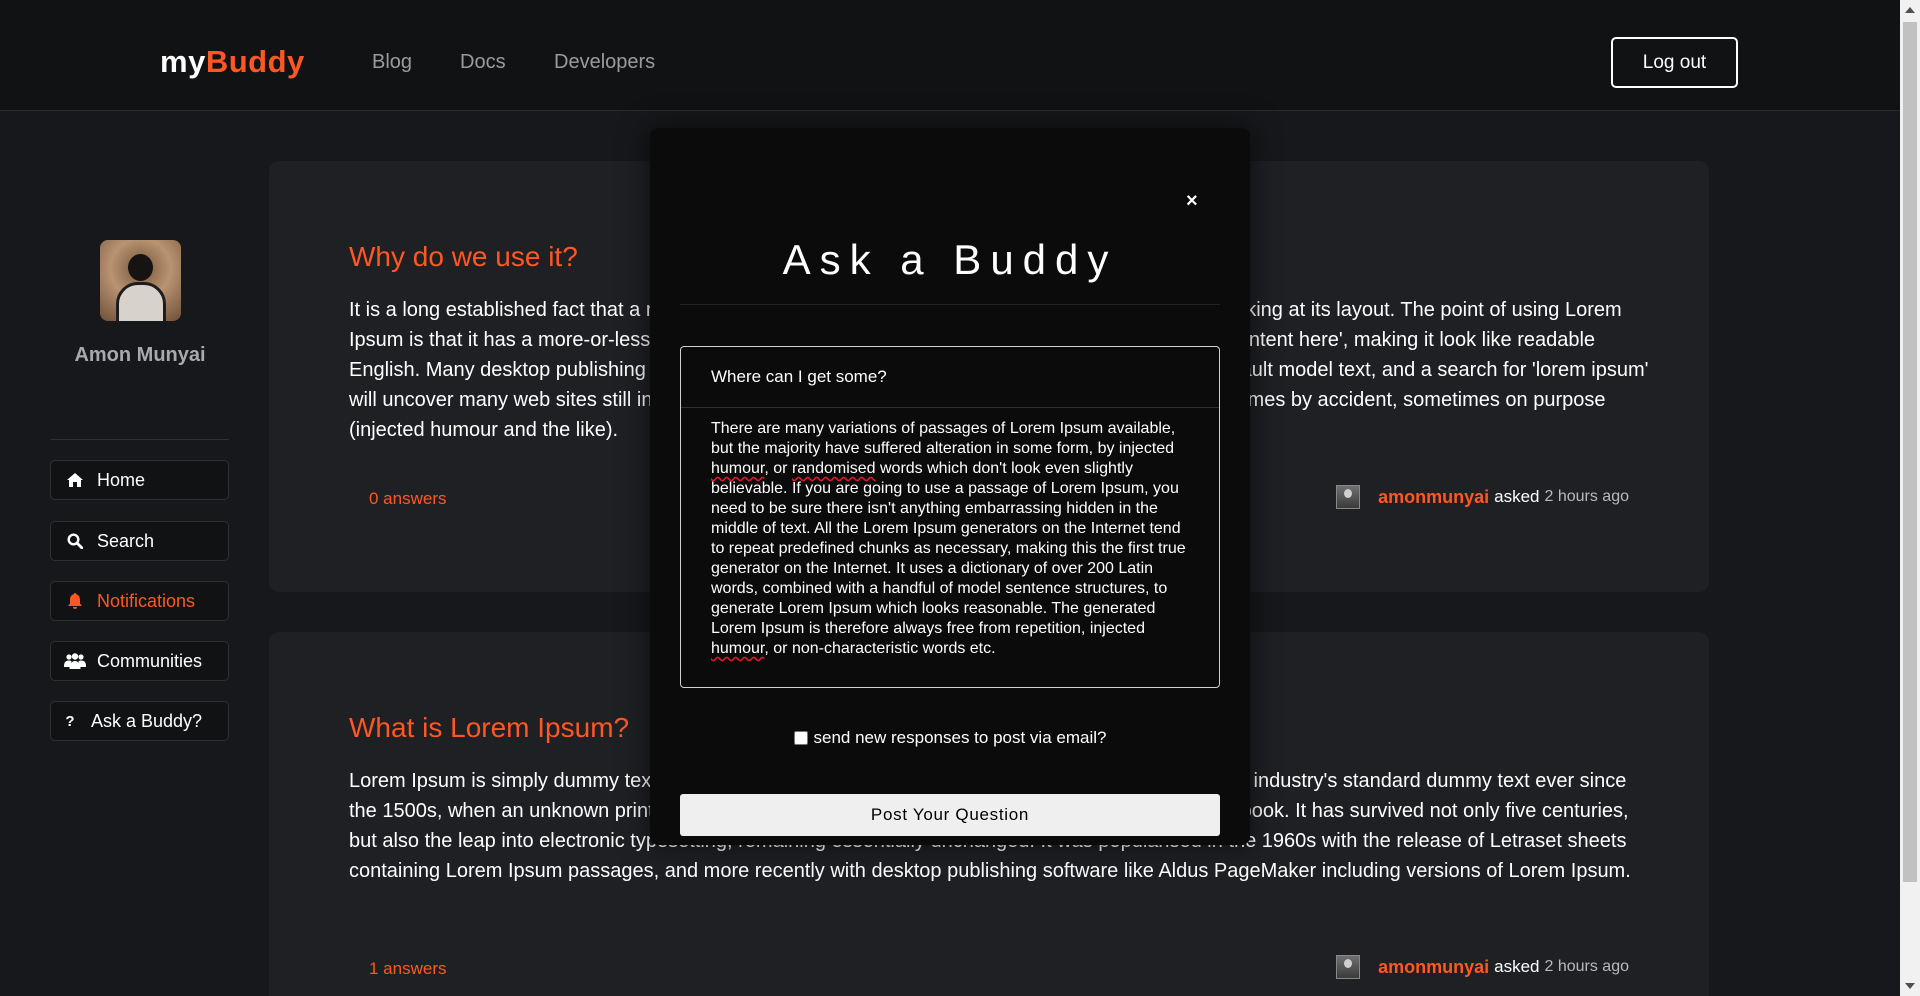  What do you see at coordinates (1192, 201) in the screenshot?
I see `close-icon: ×` at bounding box center [1192, 201].